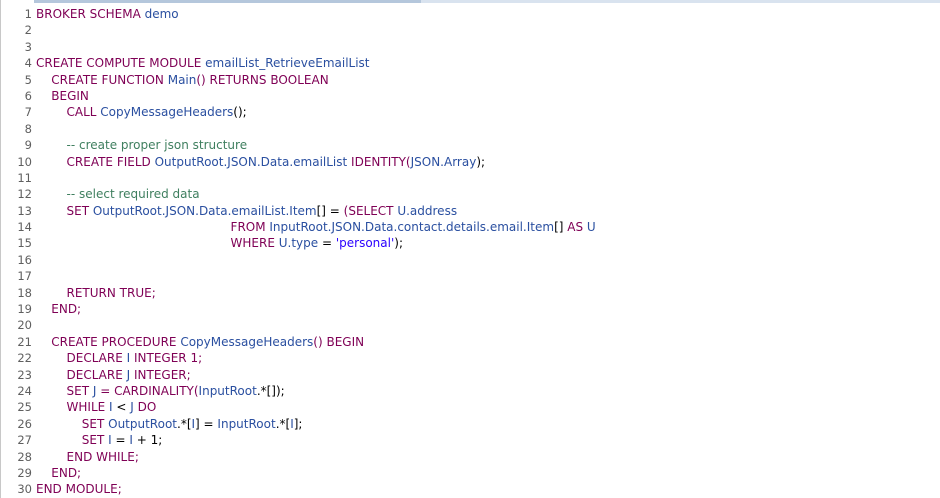  Describe the element at coordinates (470, 96) in the screenshot. I see `code-line: 6 BEGIN` at that location.